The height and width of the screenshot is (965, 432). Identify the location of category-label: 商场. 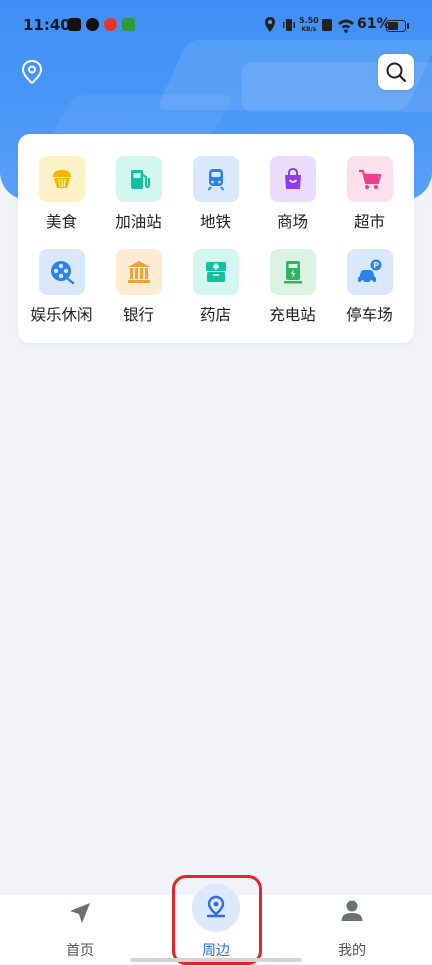
(292, 222).